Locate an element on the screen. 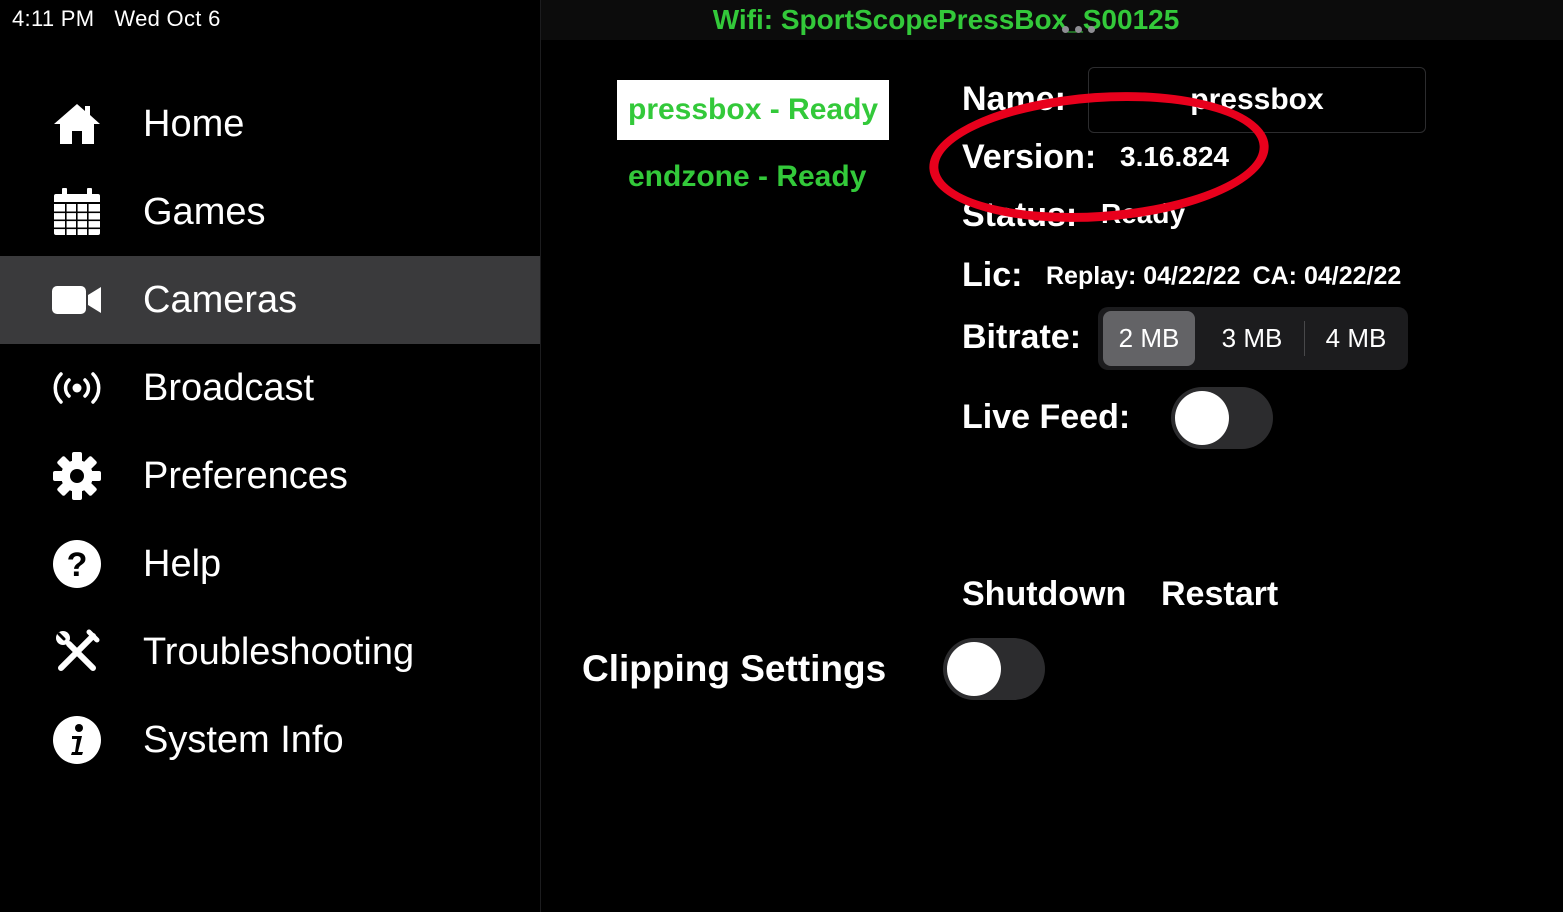 The width and height of the screenshot is (1563, 912). sidebar-item-label: Home is located at coordinates (194, 123).